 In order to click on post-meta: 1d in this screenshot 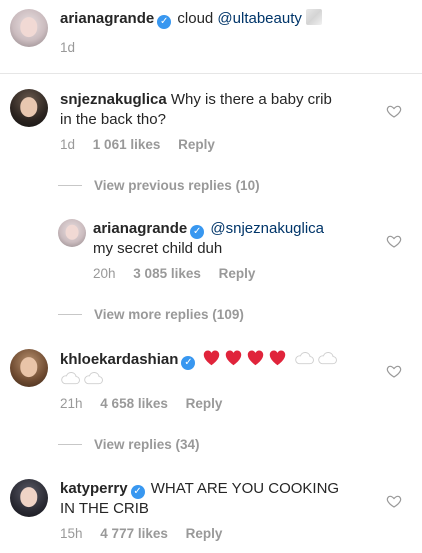, I will do `click(74, 47)`.